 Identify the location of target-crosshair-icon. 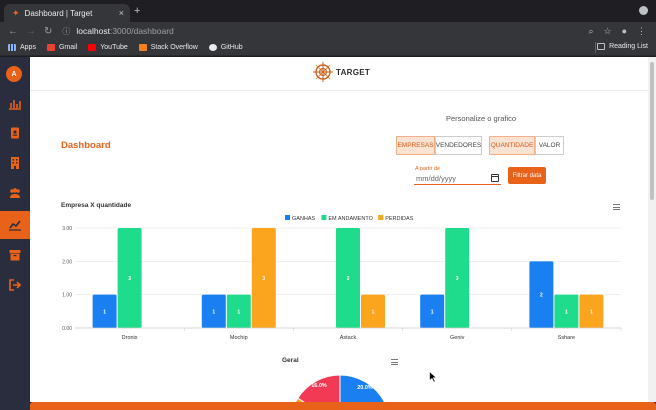
(323, 72).